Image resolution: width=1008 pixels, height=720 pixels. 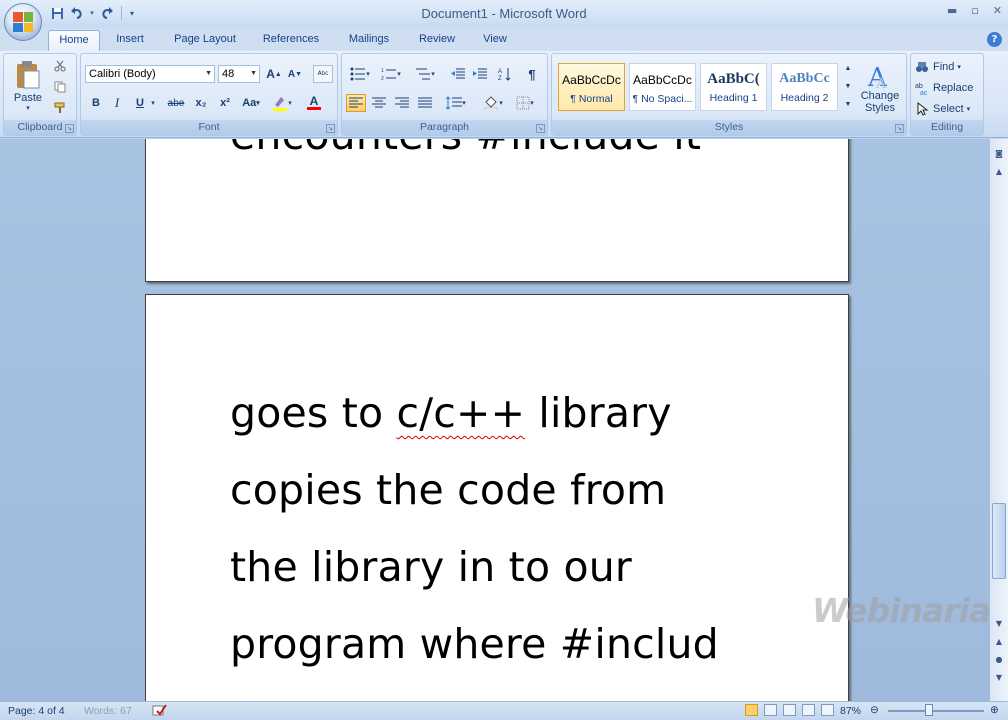 I want to click on subscript-button: x₂, so click(x=201, y=103).